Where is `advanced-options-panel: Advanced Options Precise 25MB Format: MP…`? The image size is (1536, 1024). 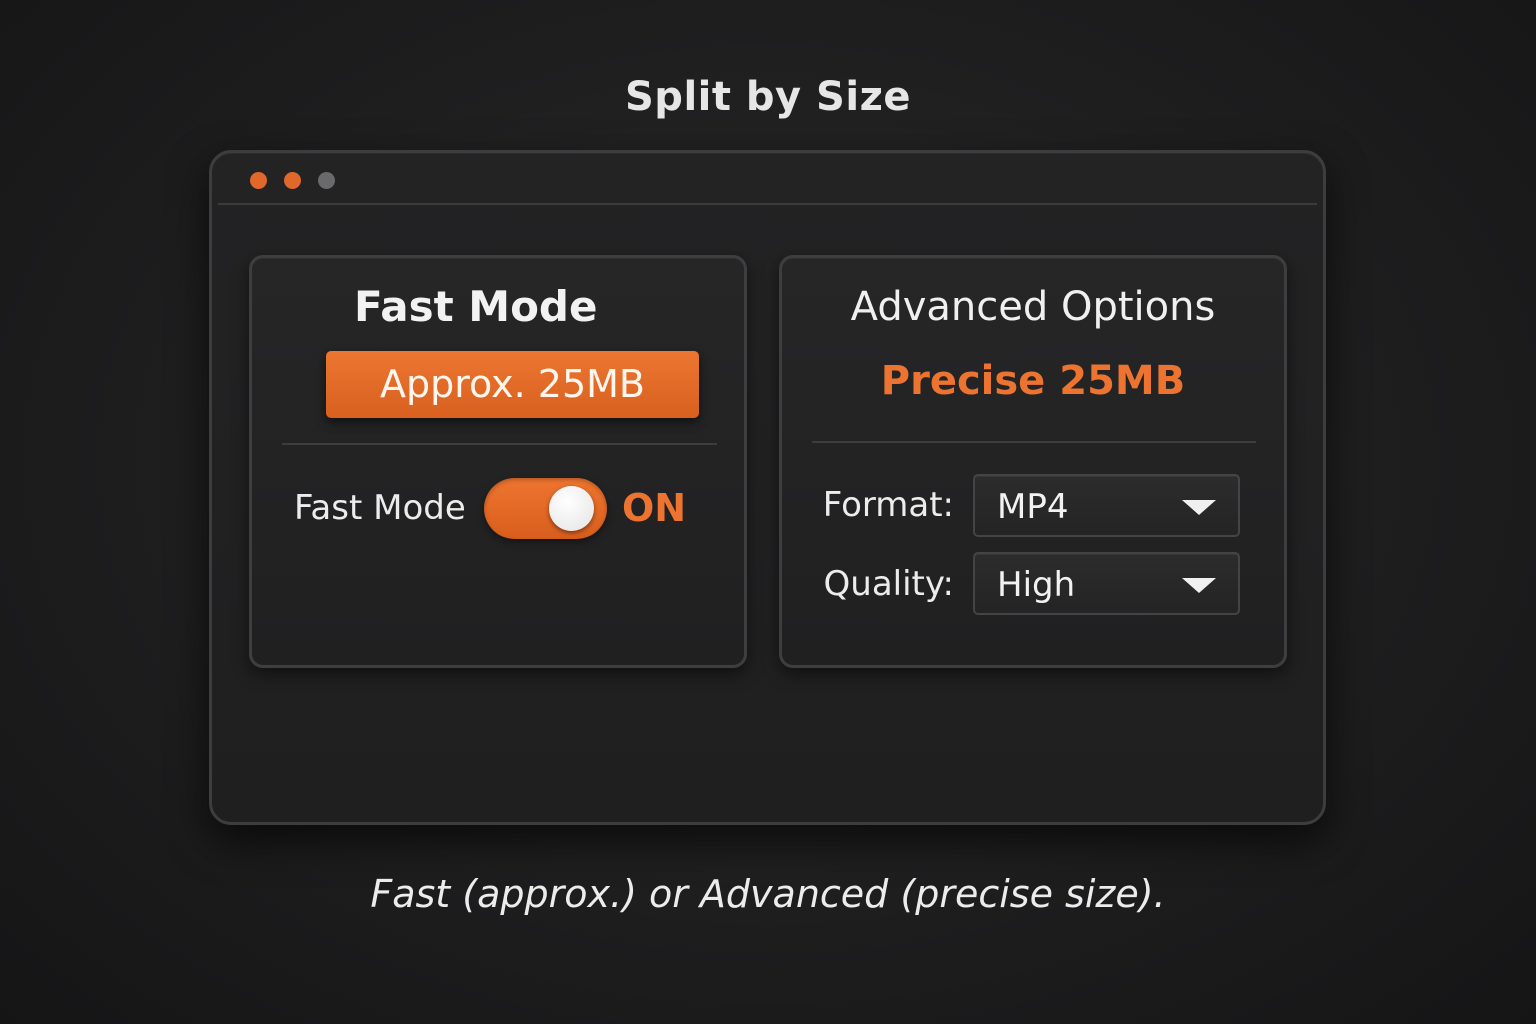
advanced-options-panel: Advanced Options Precise 25MB Format: MP… is located at coordinates (1033, 461).